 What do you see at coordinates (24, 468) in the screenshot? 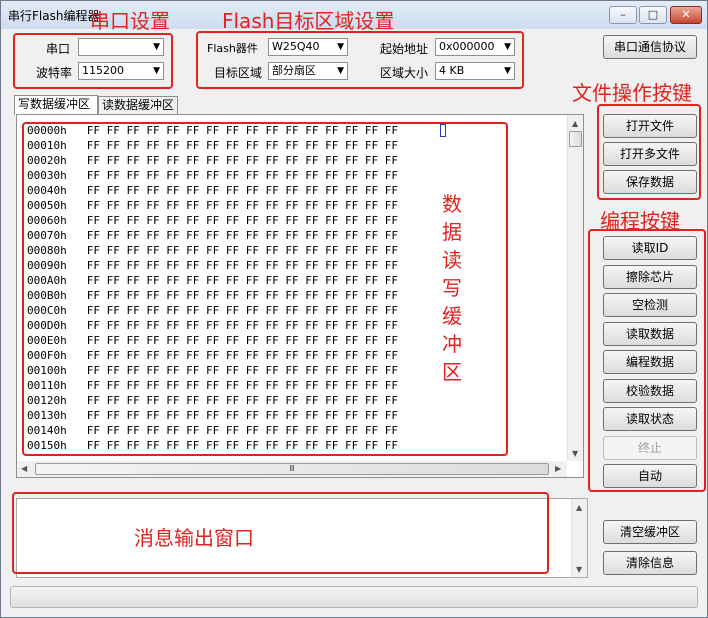
I see `scroll-left-icon: ◀` at bounding box center [24, 468].